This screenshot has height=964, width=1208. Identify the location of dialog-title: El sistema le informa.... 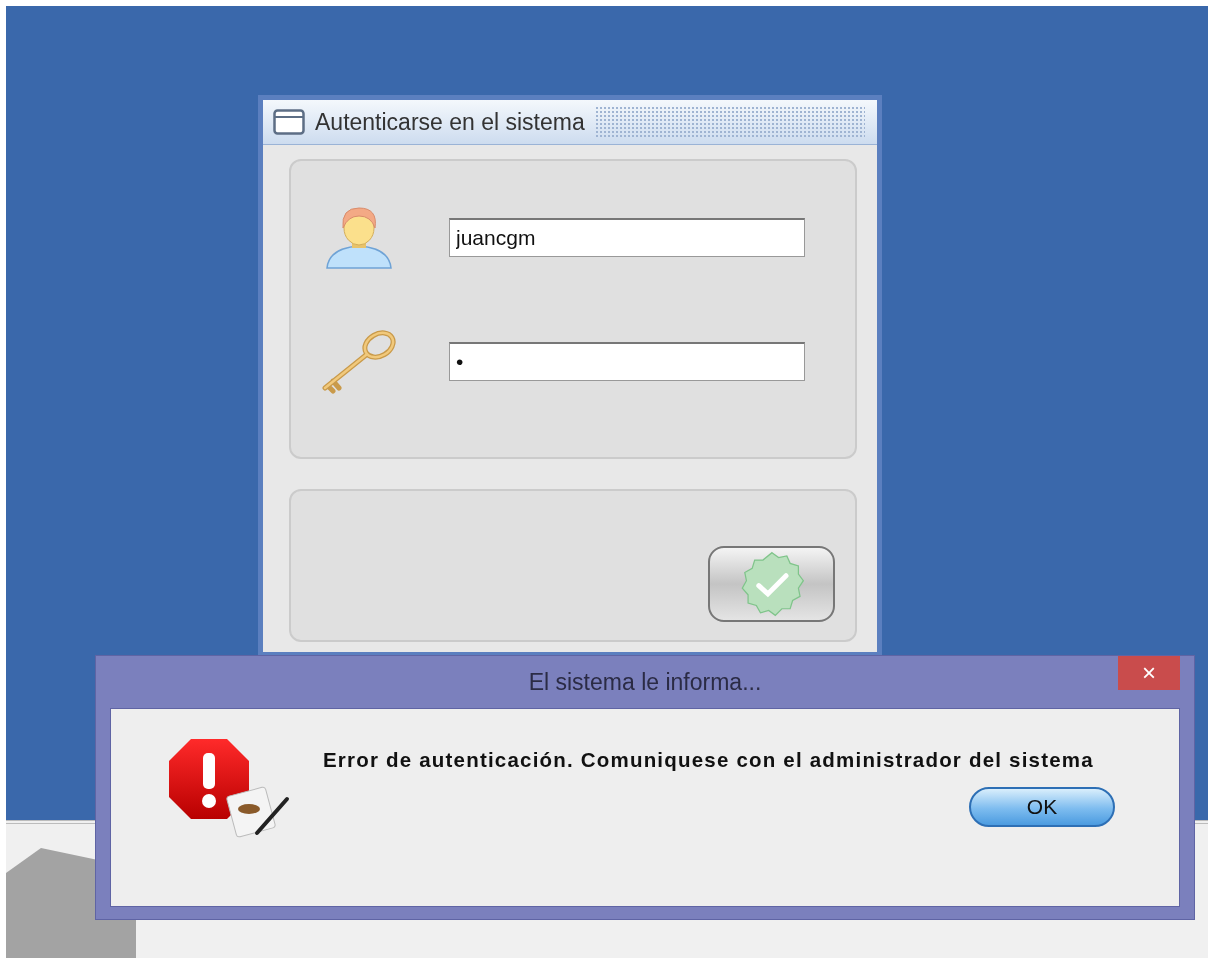
(645, 682).